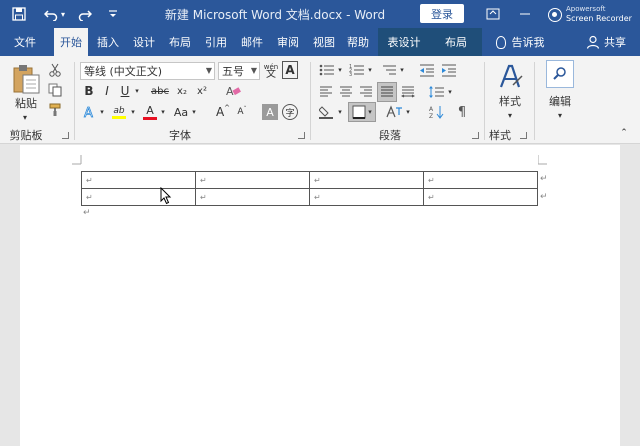 Image resolution: width=640 pixels, height=446 pixels. I want to click on font-group-label: 字体, so click(180, 135).